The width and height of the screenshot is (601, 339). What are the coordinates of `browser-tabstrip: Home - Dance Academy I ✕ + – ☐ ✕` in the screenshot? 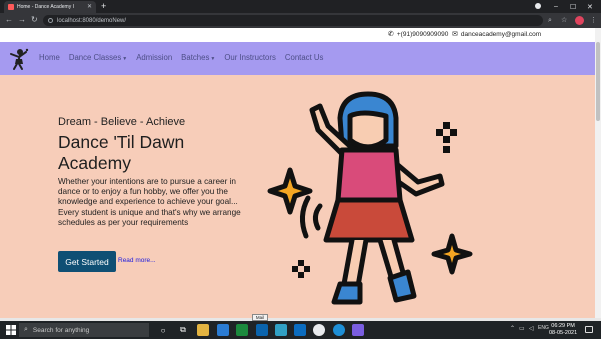 It's located at (300, 6).